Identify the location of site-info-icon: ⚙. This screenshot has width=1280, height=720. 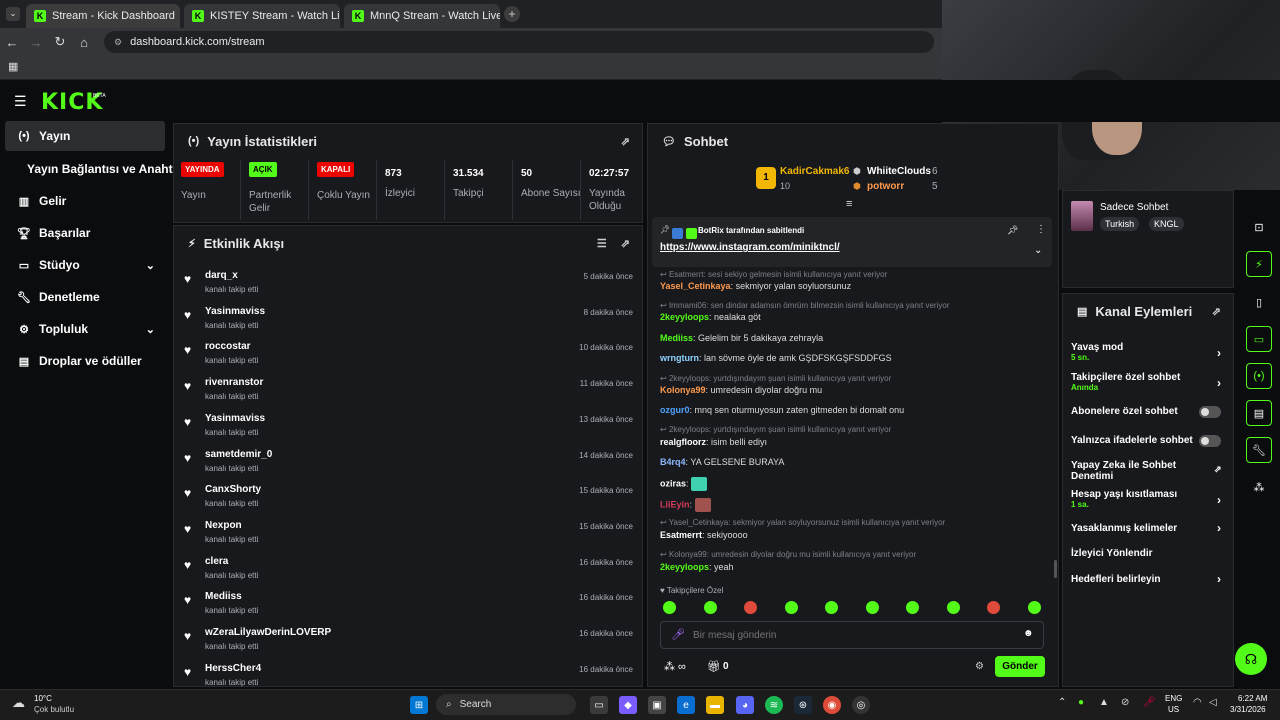
(118, 42).